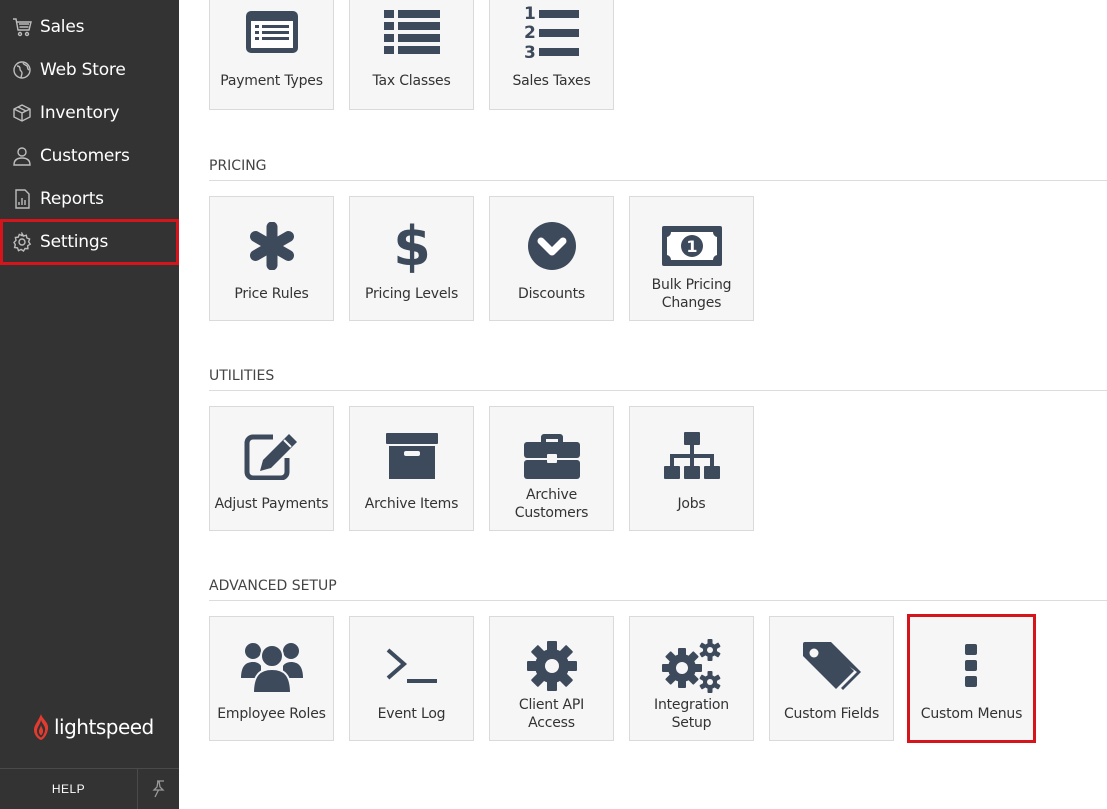 This screenshot has width=1107, height=809. I want to click on sidebar-item-inventory: Inventory, so click(89, 112).